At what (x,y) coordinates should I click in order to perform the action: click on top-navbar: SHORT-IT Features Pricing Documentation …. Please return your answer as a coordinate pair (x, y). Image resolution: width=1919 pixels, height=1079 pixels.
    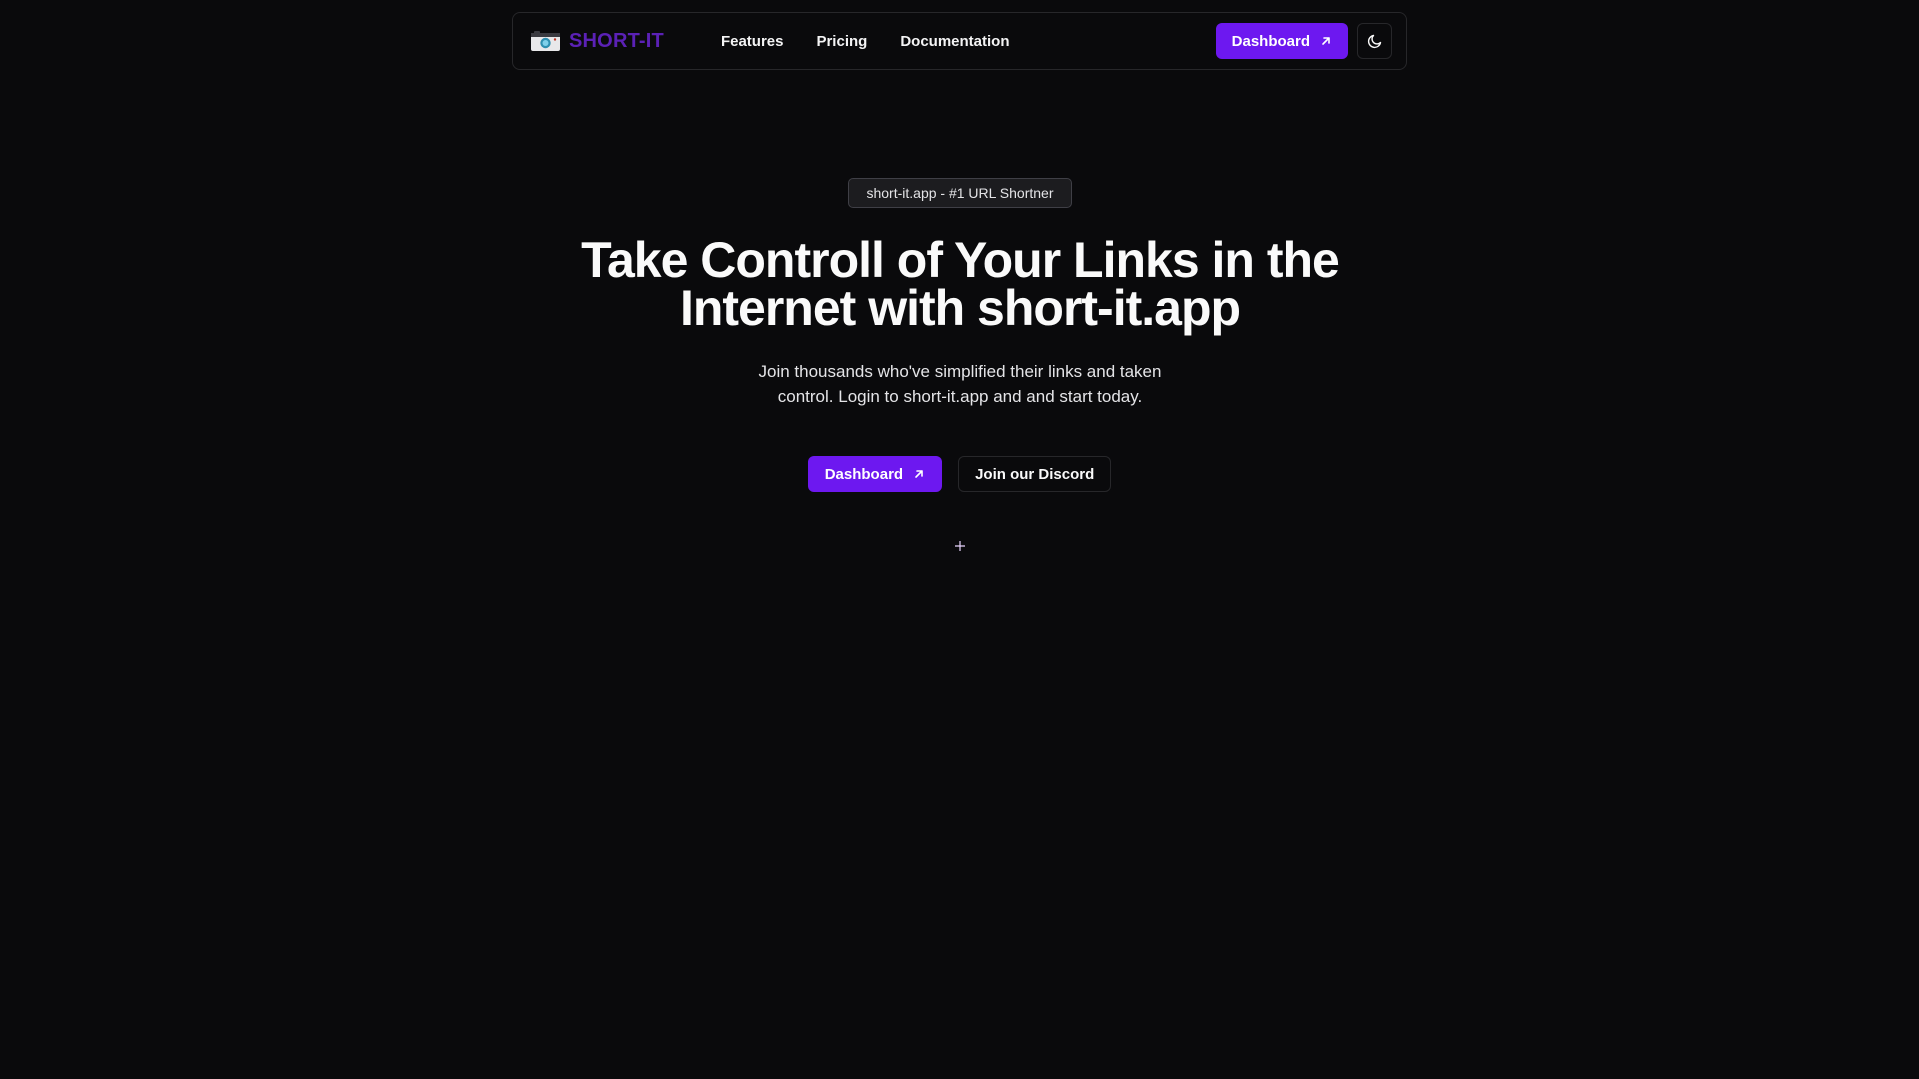
    Looking at the image, I should click on (959, 41).